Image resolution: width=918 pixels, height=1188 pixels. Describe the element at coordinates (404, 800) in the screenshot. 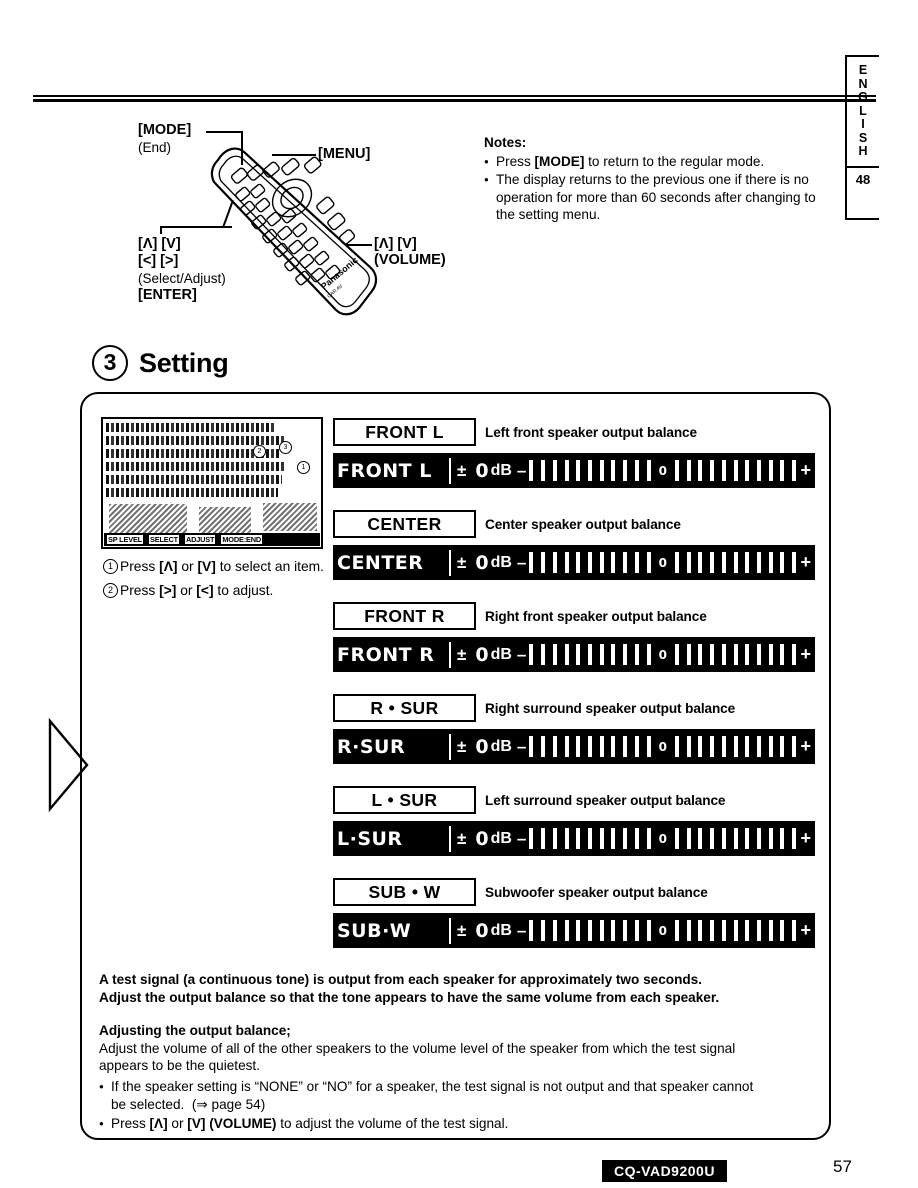

I see `speaker-name-box: L • SUR` at that location.